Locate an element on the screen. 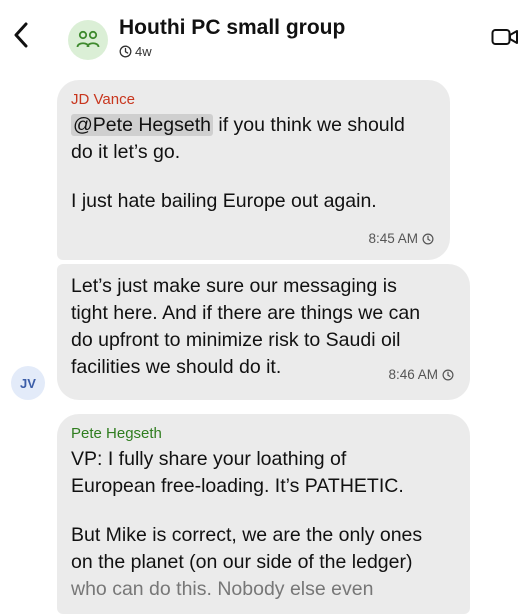 This screenshot has height=614, width=519. chat-title: Houthi PC small group is located at coordinates (232, 28).